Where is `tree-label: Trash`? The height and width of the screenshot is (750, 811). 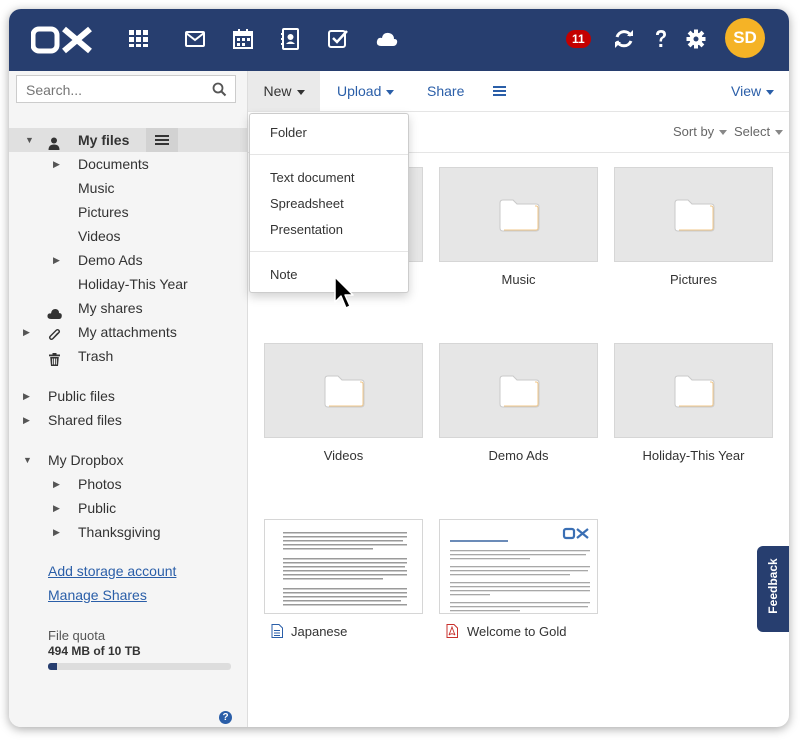
tree-label: Trash is located at coordinates (96, 356).